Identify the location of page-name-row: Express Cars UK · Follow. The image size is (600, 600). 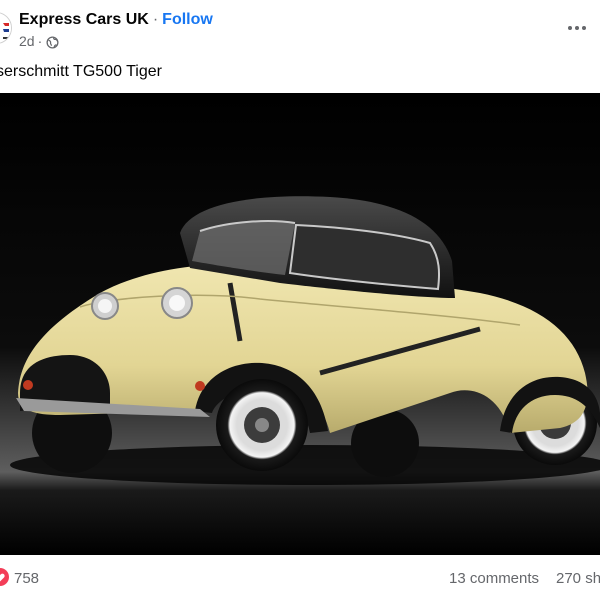
(116, 20).